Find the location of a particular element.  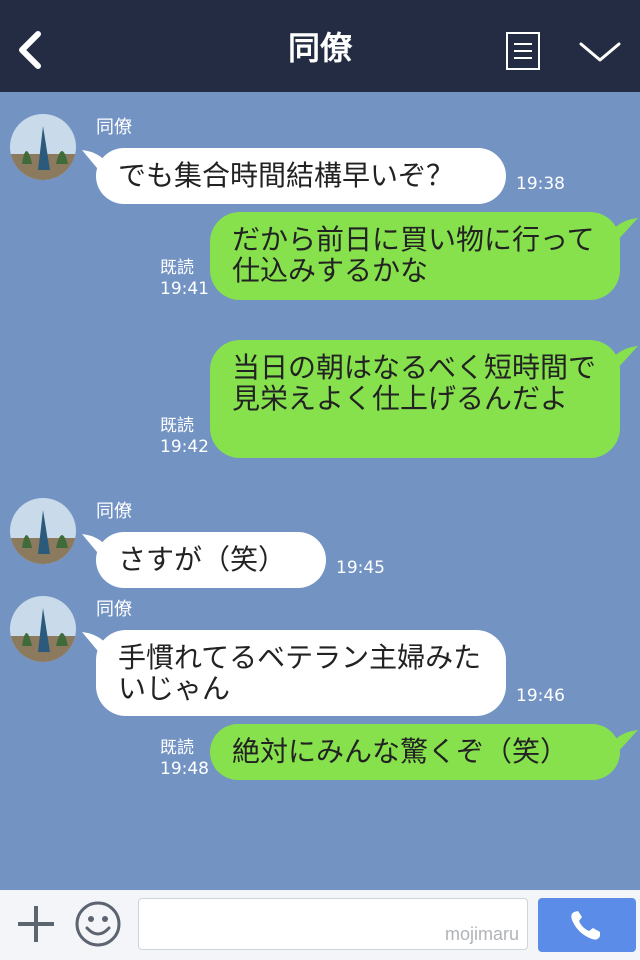

phone-icon is located at coordinates (585, 925).